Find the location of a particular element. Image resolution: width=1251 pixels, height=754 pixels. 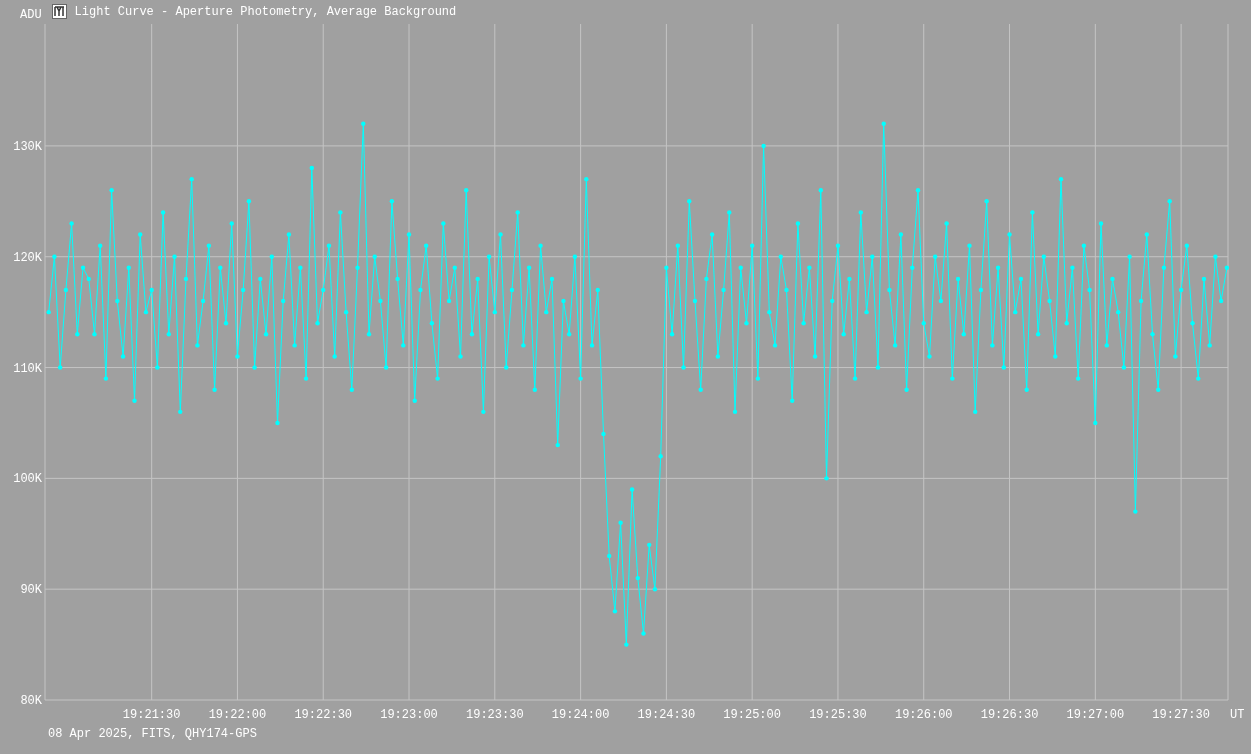

footer-caption: 08 Apr 2025, FITS, QHY174-GPS is located at coordinates (153, 734).